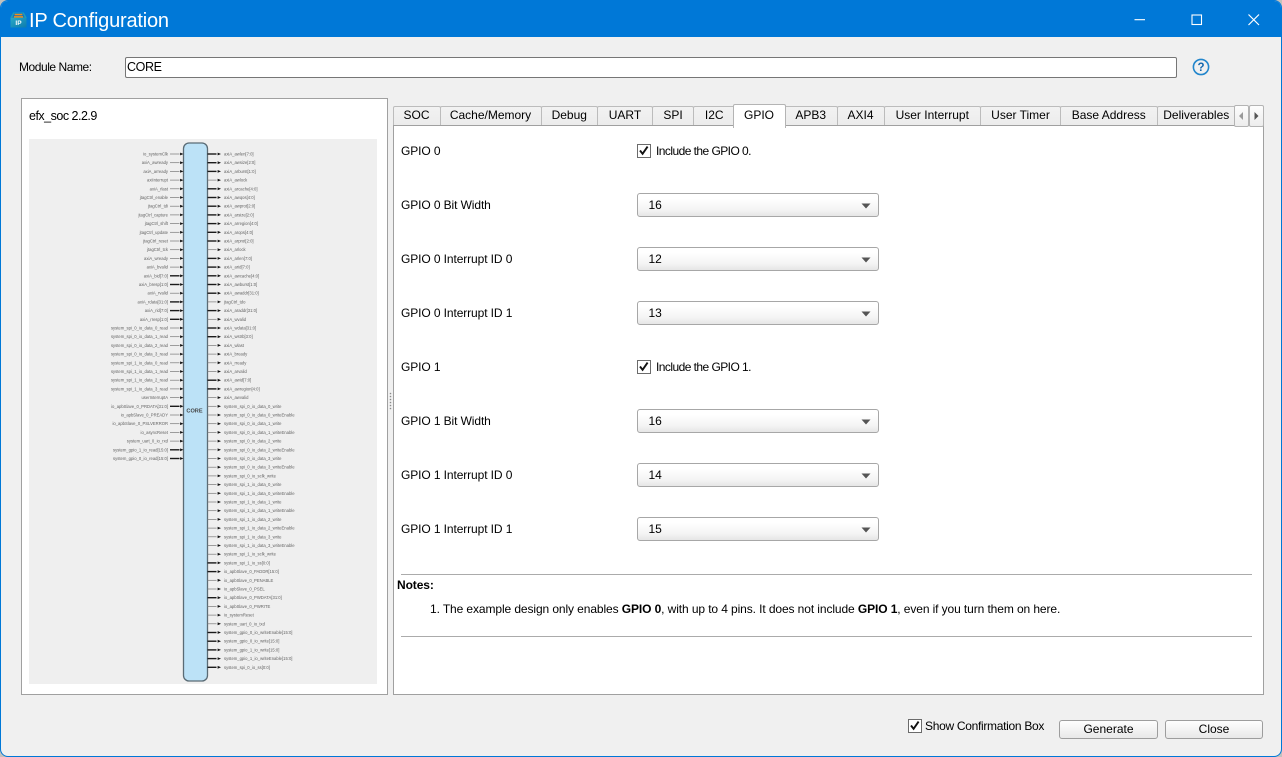 This screenshot has width=1282, height=757. Describe the element at coordinates (234, 345) in the screenshot. I see `svg-text: axiA_wlast` at that location.